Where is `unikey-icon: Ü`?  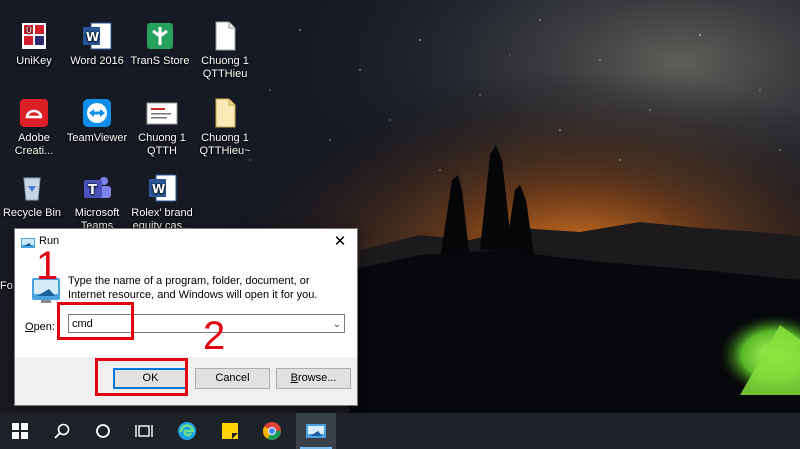
unikey-icon: Ü is located at coordinates (34, 36).